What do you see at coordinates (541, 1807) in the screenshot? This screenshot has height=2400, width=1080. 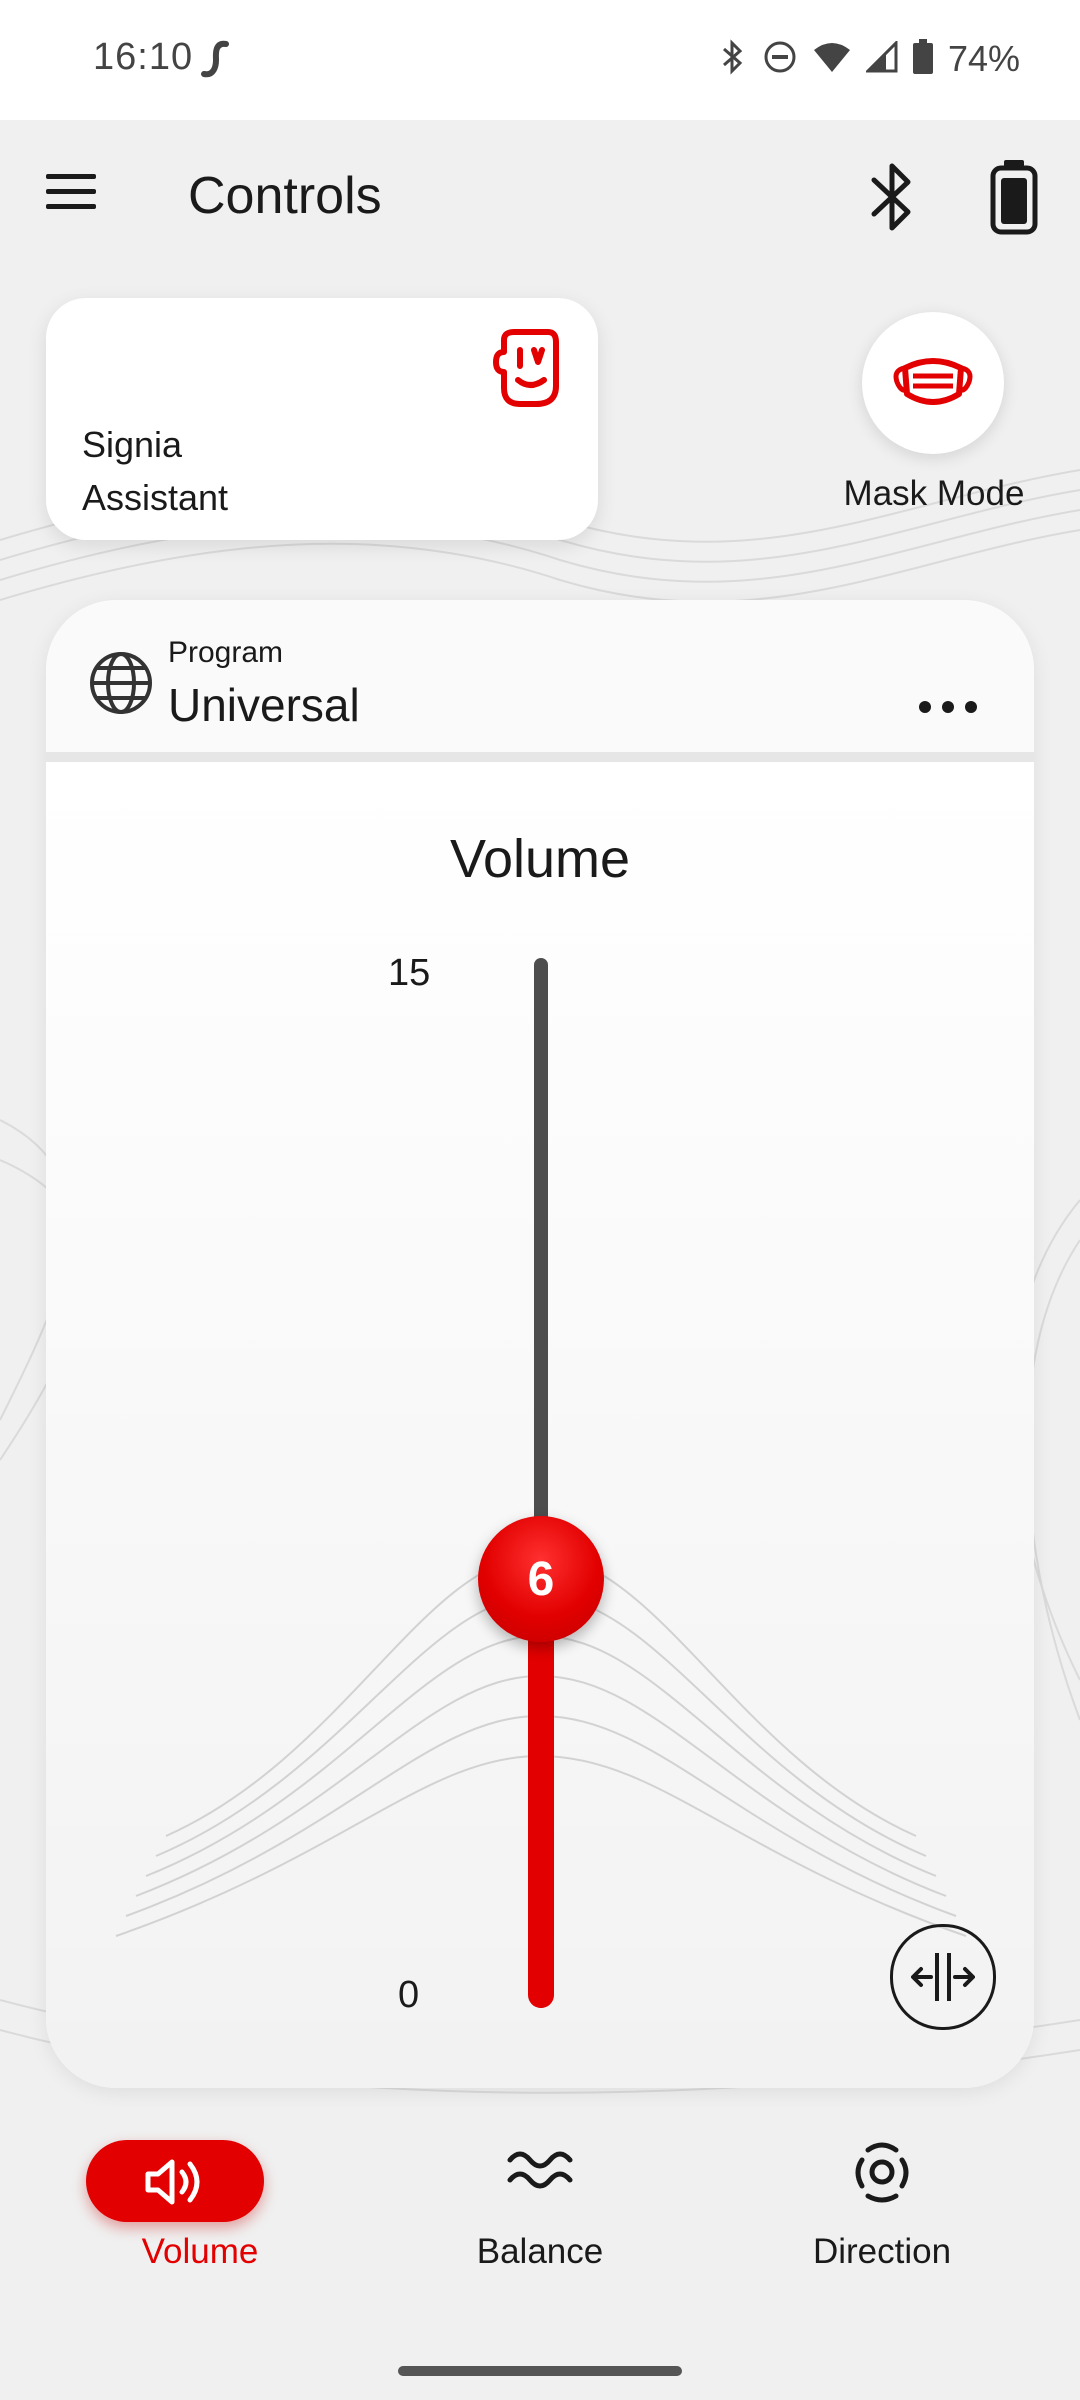 I see `volume-slider-fill` at bounding box center [541, 1807].